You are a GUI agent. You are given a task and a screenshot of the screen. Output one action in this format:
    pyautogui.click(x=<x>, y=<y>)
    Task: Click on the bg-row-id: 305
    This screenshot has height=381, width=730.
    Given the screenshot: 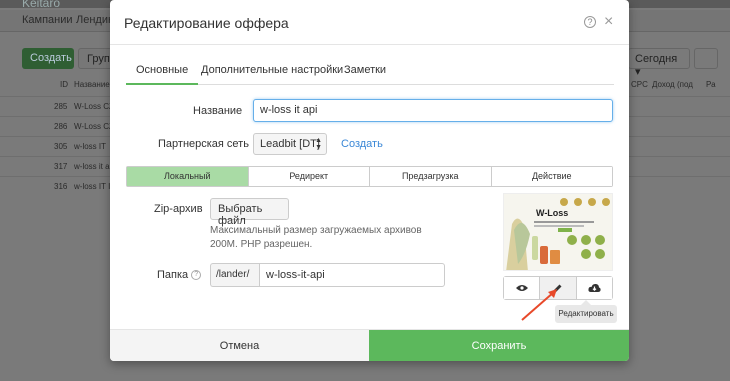 What is the action you would take?
    pyautogui.click(x=61, y=146)
    